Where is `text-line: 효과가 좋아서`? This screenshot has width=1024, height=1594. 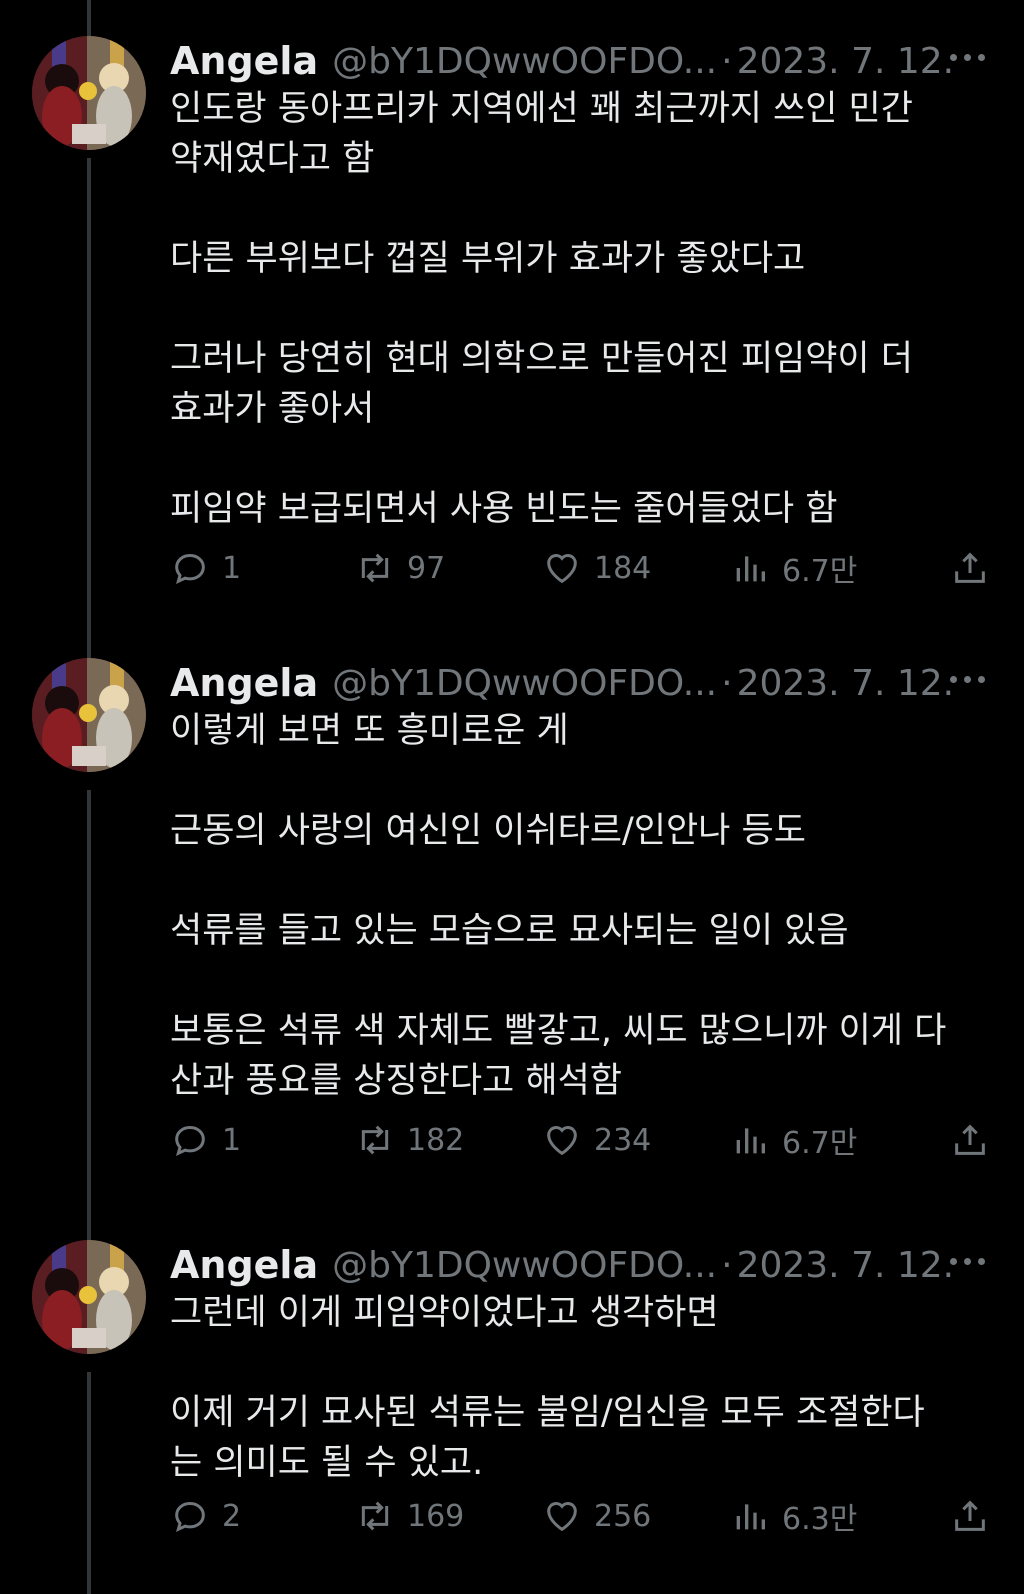 text-line: 효과가 좋아서 is located at coordinates (272, 409).